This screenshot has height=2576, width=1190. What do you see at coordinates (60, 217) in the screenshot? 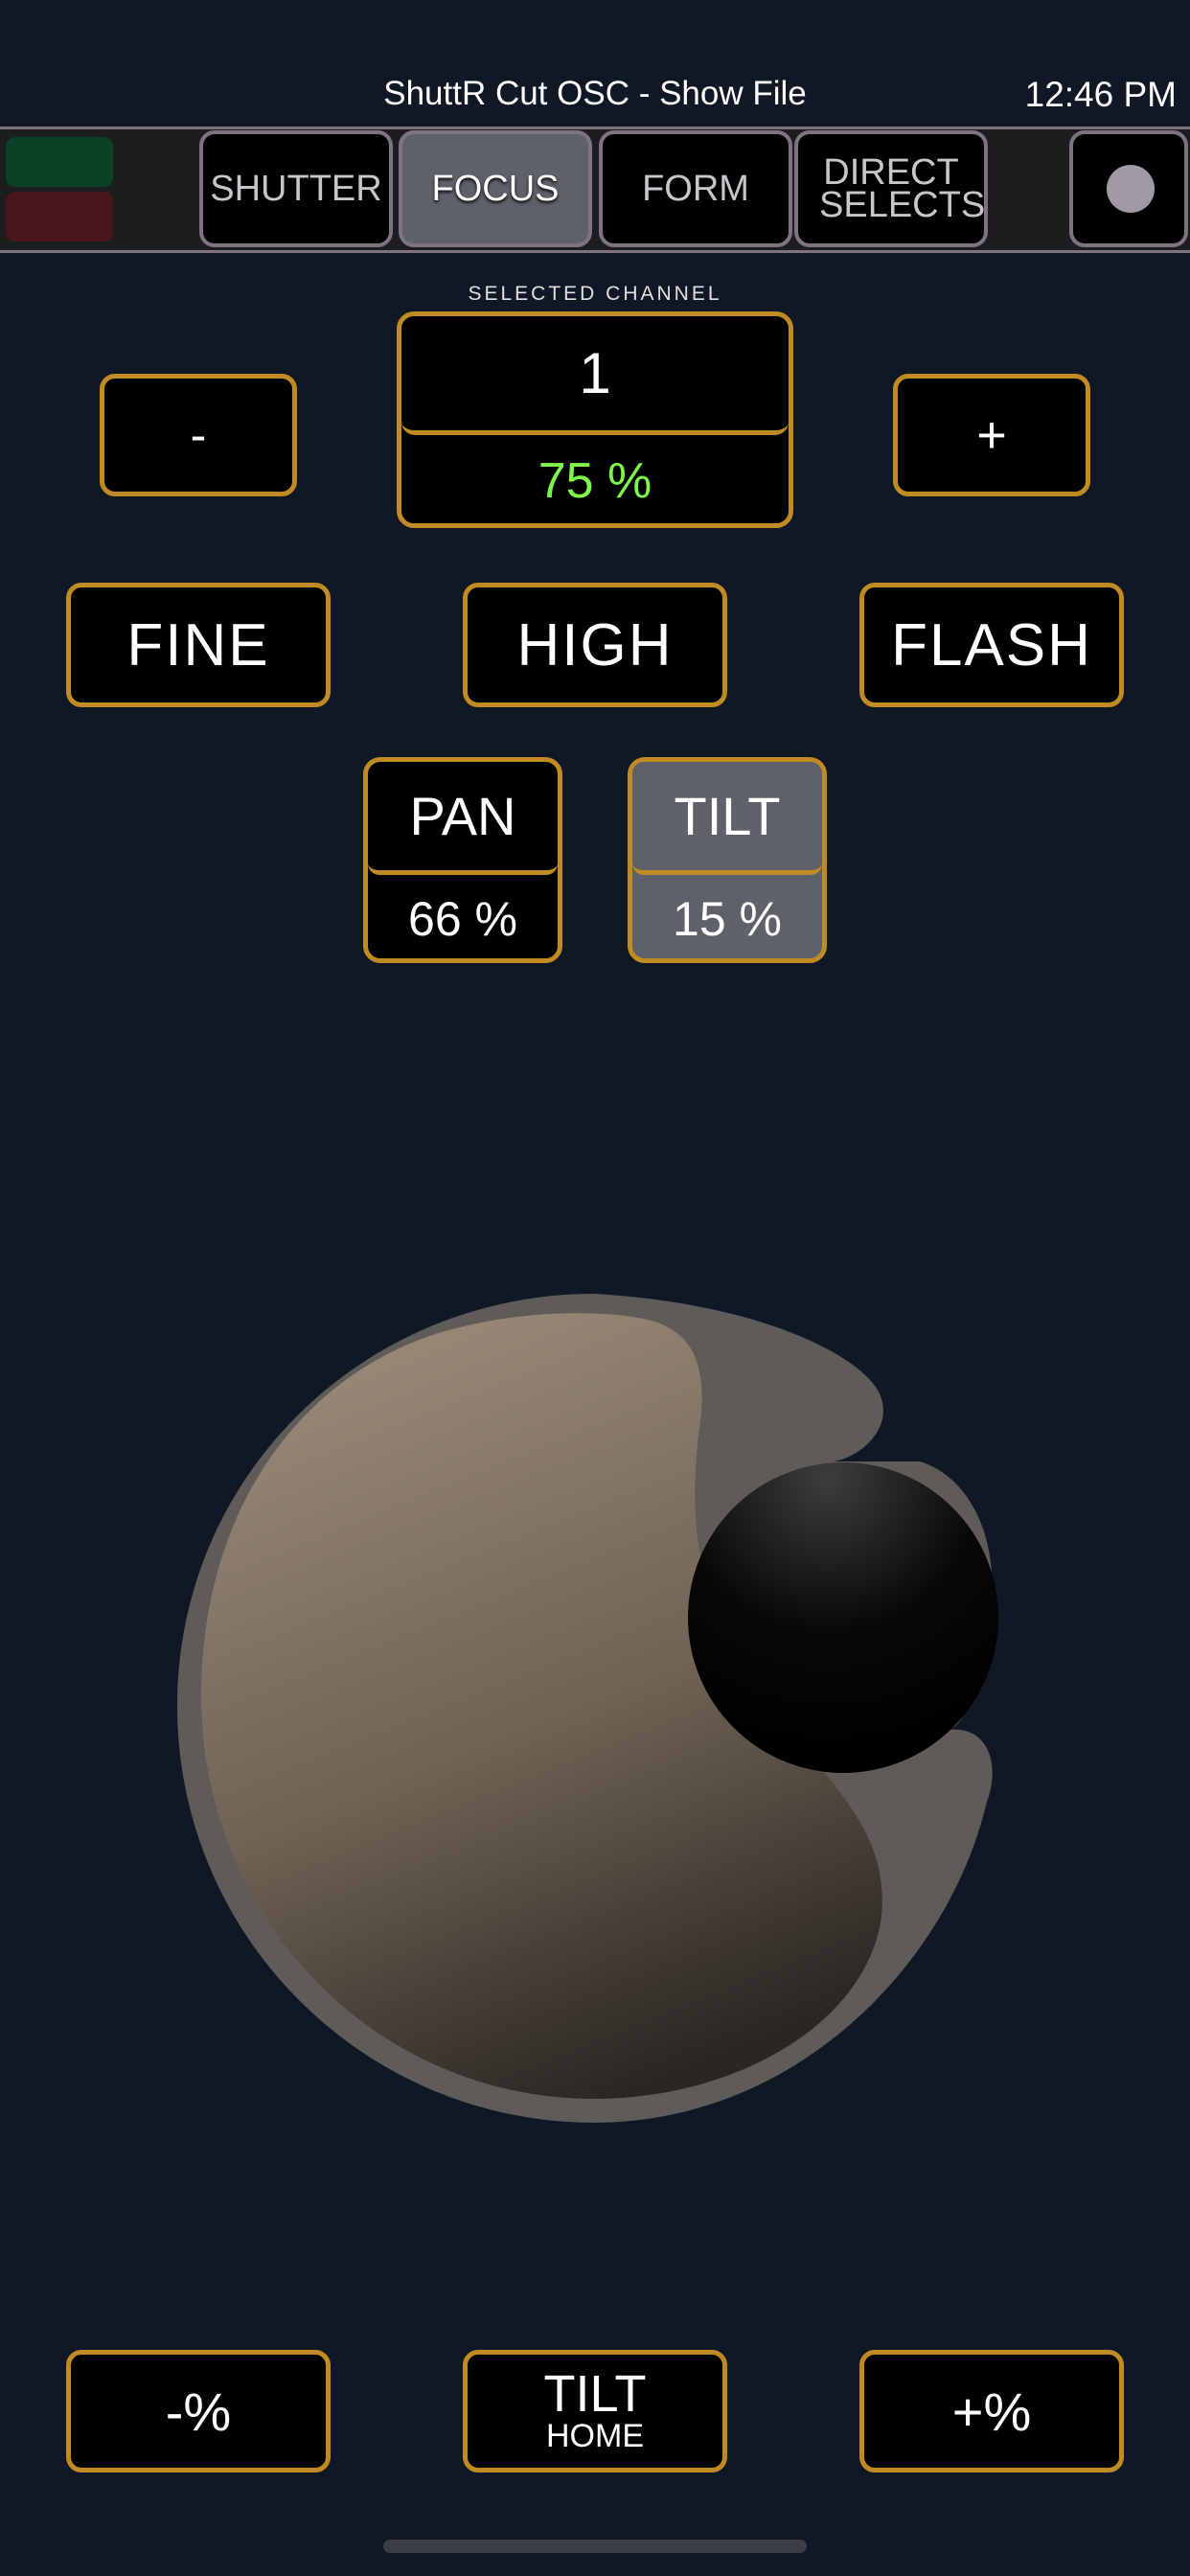
I see `connection-indicator-red` at bounding box center [60, 217].